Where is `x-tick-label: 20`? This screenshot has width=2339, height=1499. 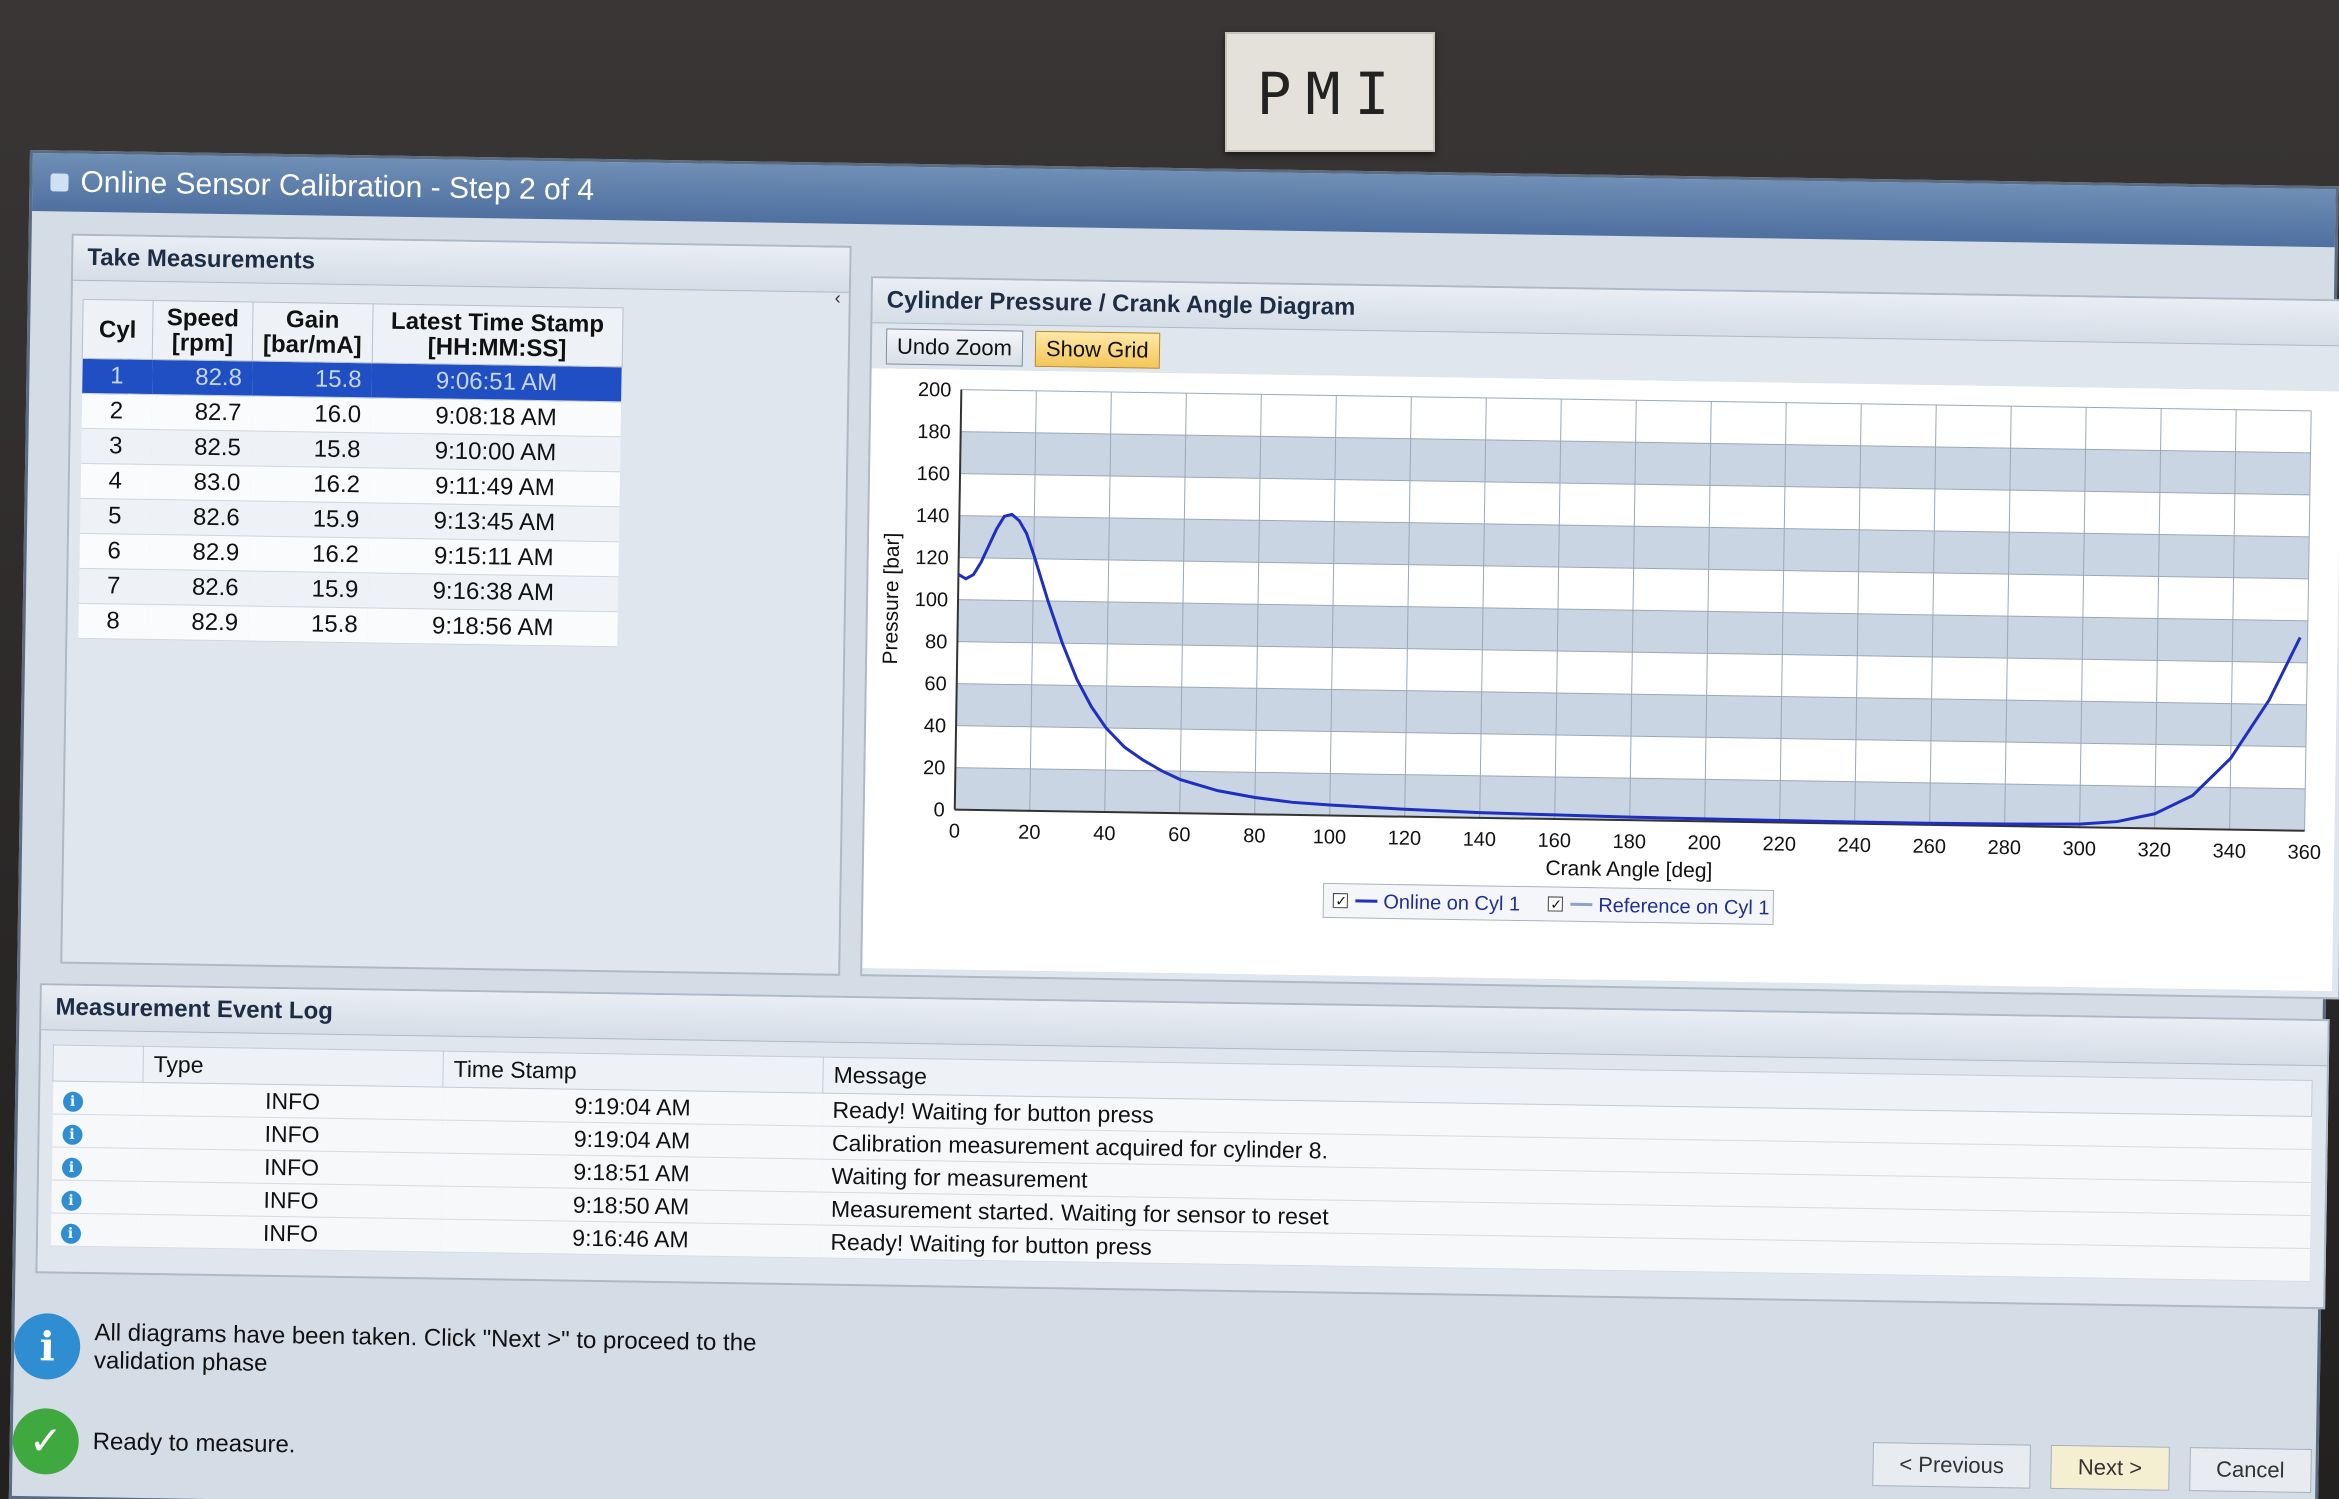 x-tick-label: 20 is located at coordinates (1029, 833).